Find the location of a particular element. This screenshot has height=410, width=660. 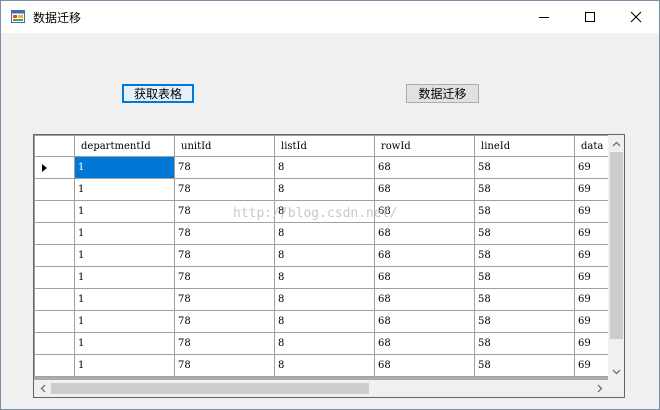

row-header-corner is located at coordinates (54, 146).